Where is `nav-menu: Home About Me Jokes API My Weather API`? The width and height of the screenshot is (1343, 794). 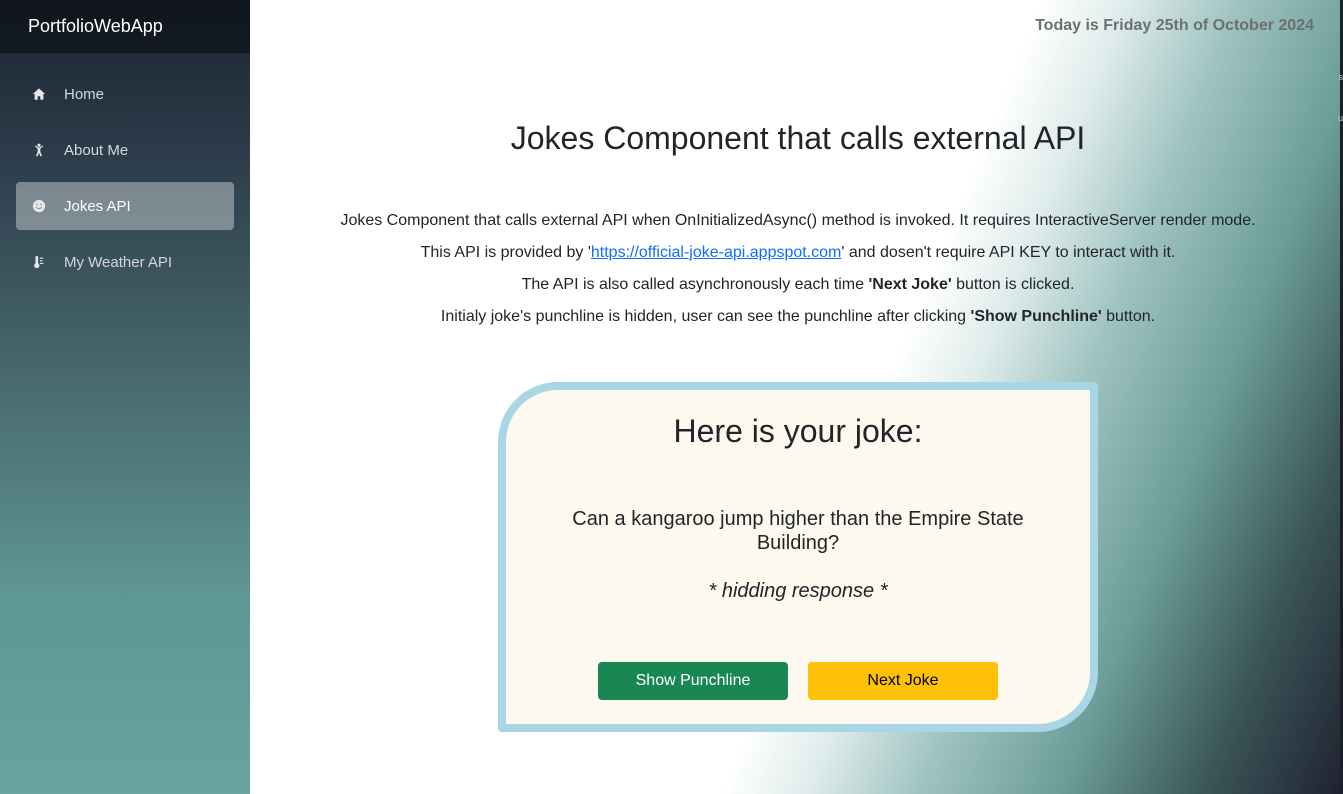 nav-menu: Home About Me Jokes API My Weather API is located at coordinates (125, 170).